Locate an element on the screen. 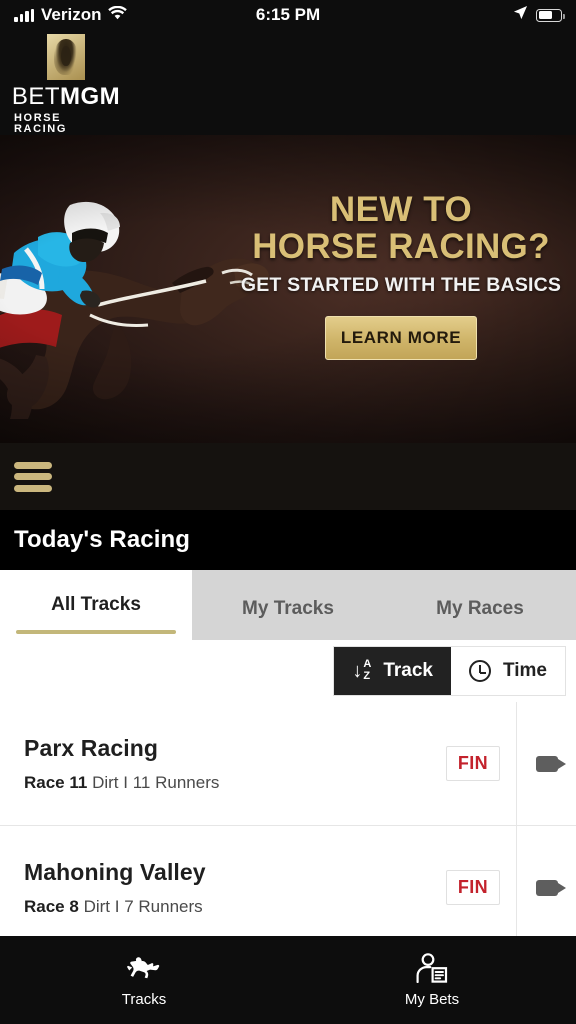 The image size is (576, 1024). status-bar-right is located at coordinates (539, 15).